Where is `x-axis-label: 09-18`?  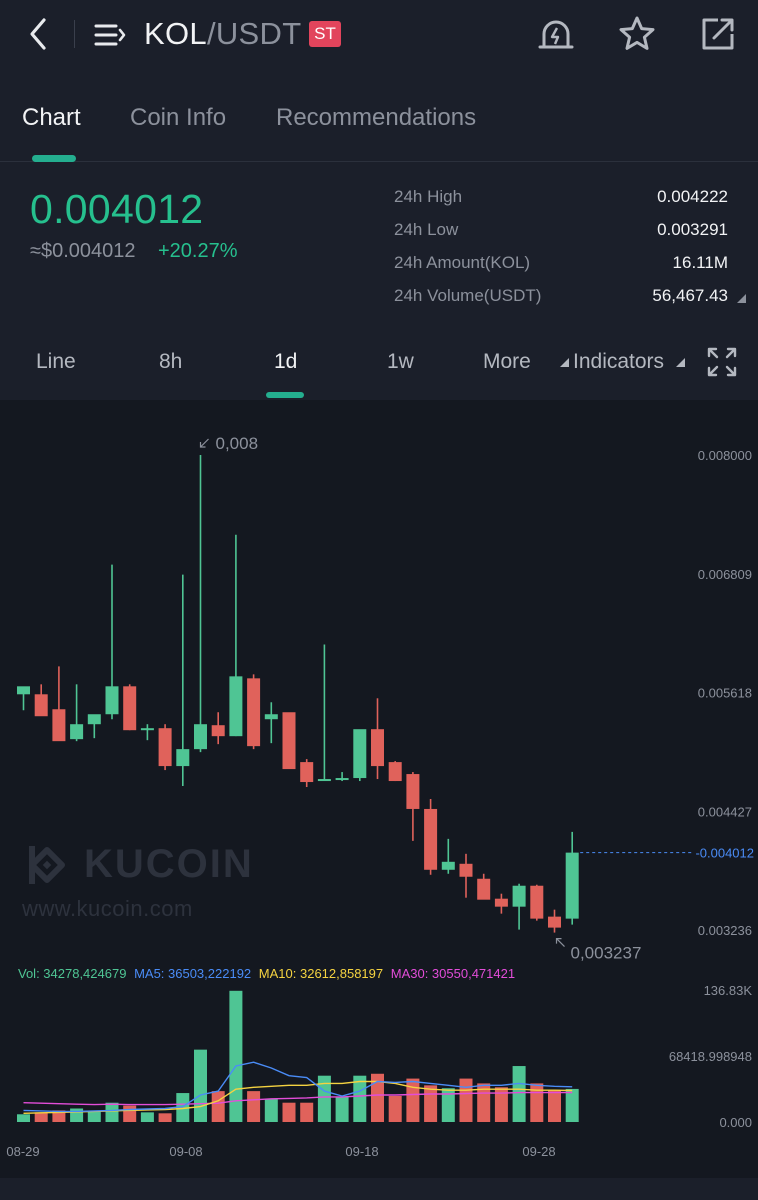
x-axis-label: 09-18 is located at coordinates (361, 1151).